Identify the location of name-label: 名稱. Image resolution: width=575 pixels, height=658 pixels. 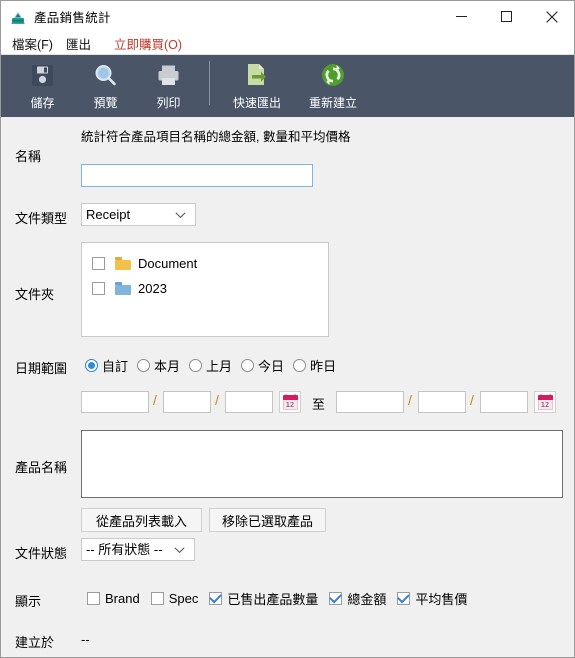
(28, 156).